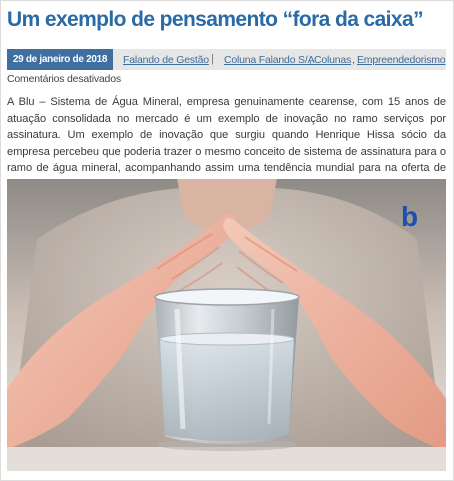 Image resolution: width=454 pixels, height=481 pixels. I want to click on comments-status: Comentários desativados, so click(64, 79).